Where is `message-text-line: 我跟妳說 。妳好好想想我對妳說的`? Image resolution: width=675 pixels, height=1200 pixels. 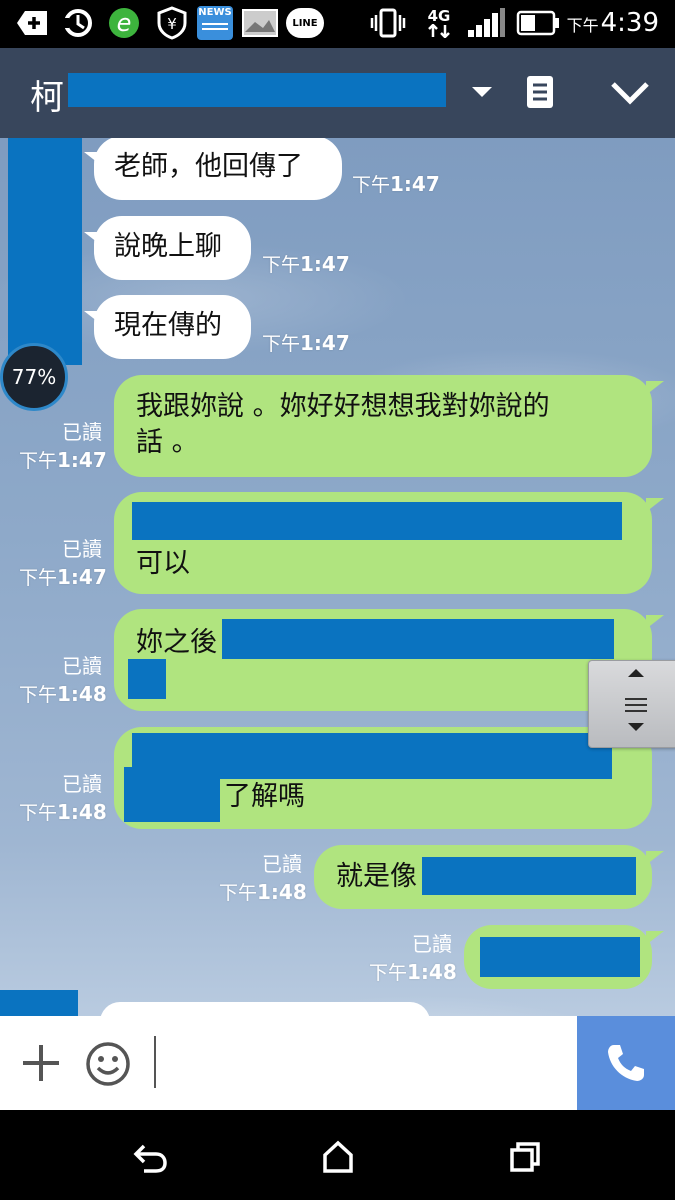 message-text-line: 我跟妳說 。妳好好想想我對妳說的 is located at coordinates (343, 406).